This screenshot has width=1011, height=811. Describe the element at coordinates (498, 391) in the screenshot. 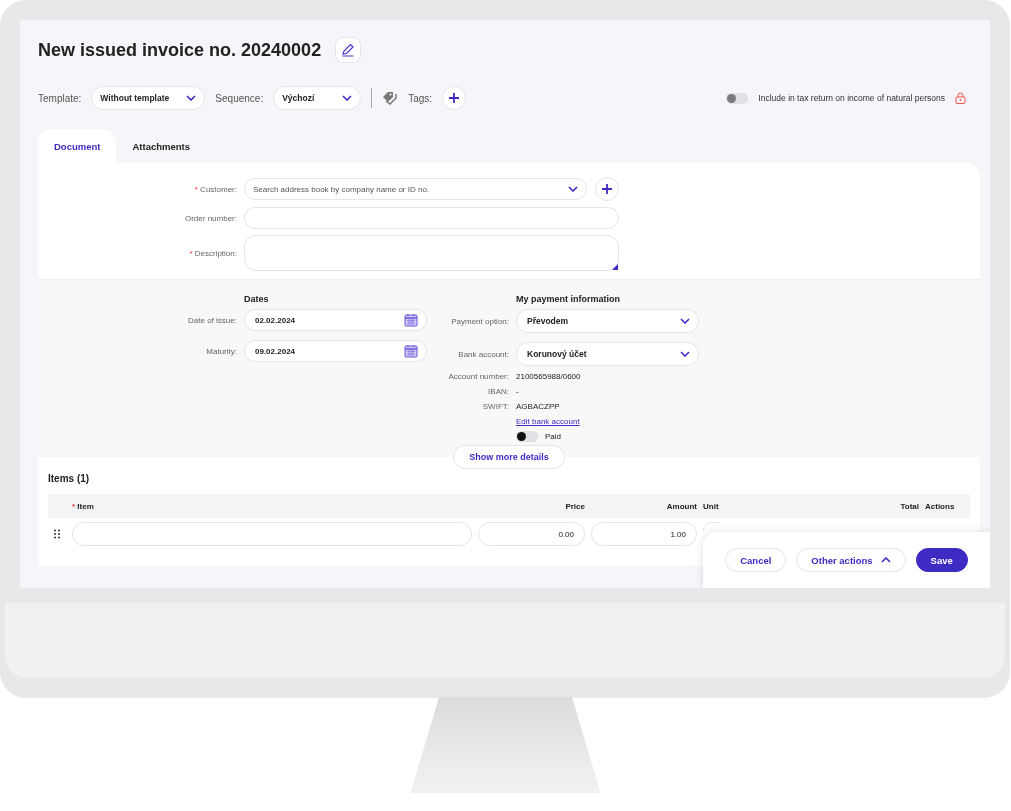

I see `detail-label: IBAN:` at that location.